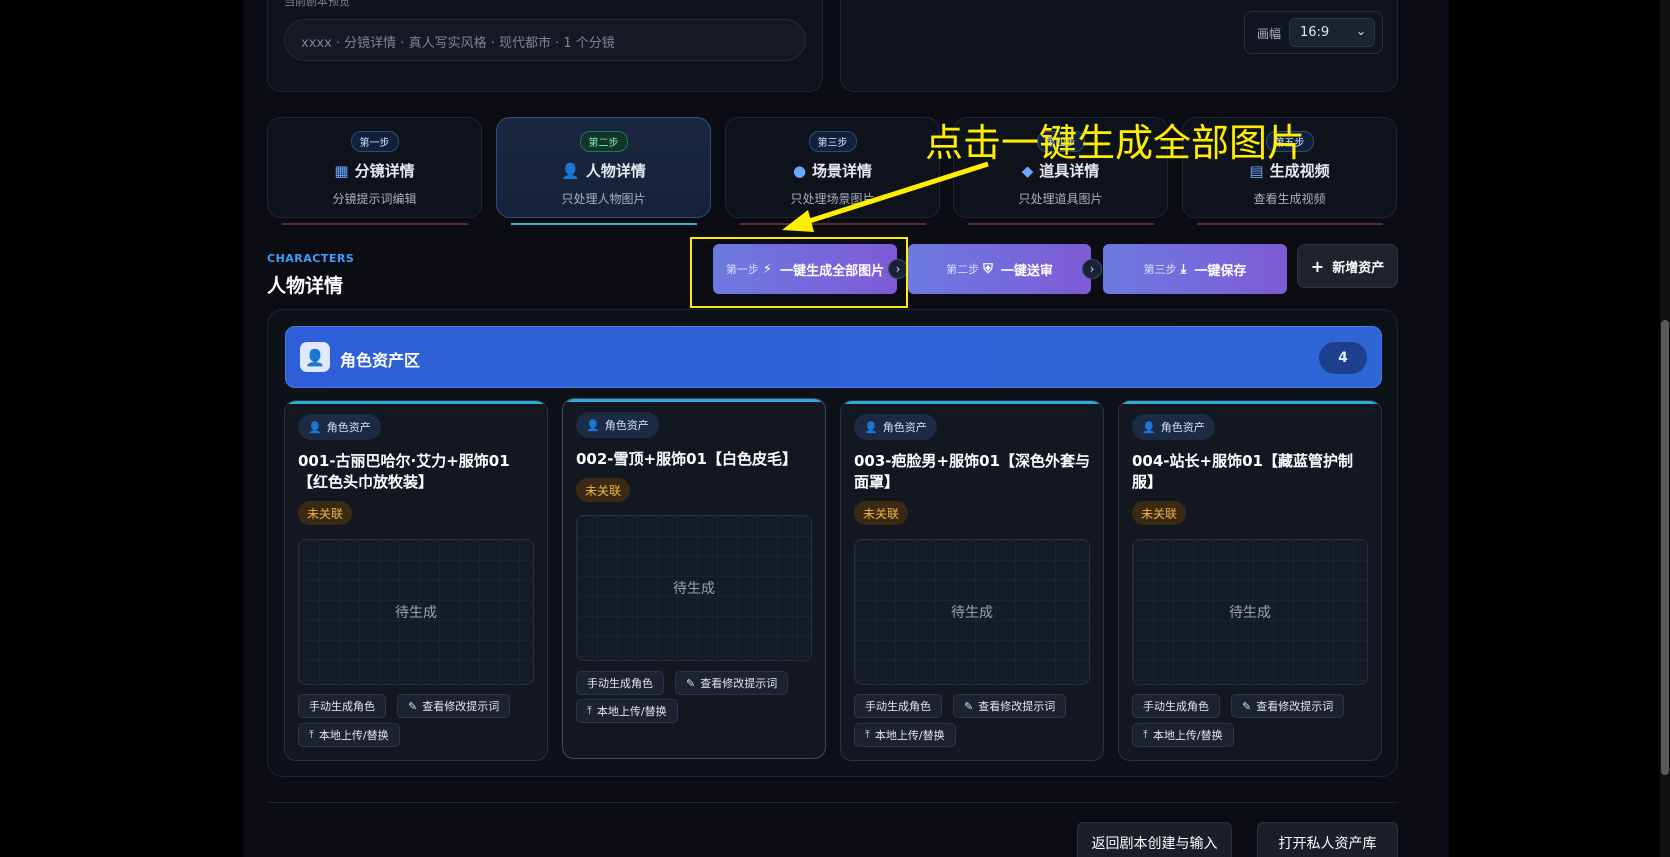 This screenshot has width=1670, height=857. What do you see at coordinates (1115, 143) in the screenshot?
I see `annotation-text: 点击一键生成全部图片` at bounding box center [1115, 143].